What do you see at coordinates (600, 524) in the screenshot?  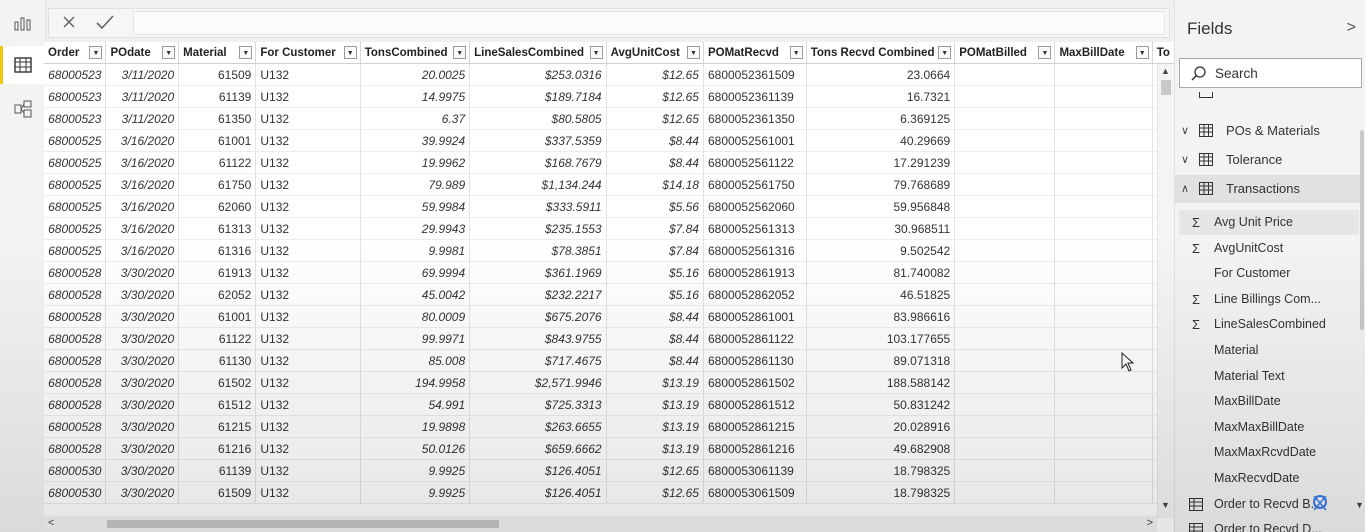 I see `horizontal-scrollbar: < >` at bounding box center [600, 524].